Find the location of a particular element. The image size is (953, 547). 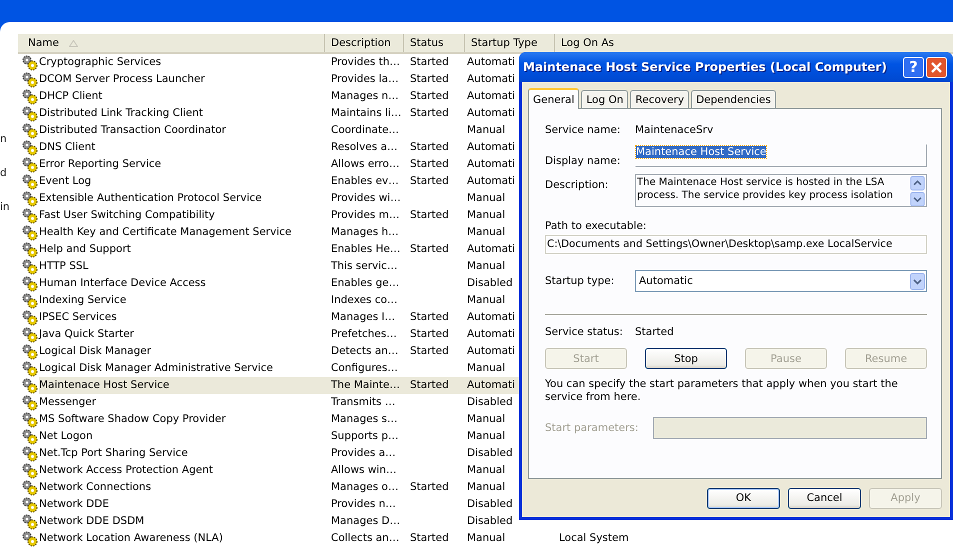

dialog-button: Cancel is located at coordinates (824, 498).